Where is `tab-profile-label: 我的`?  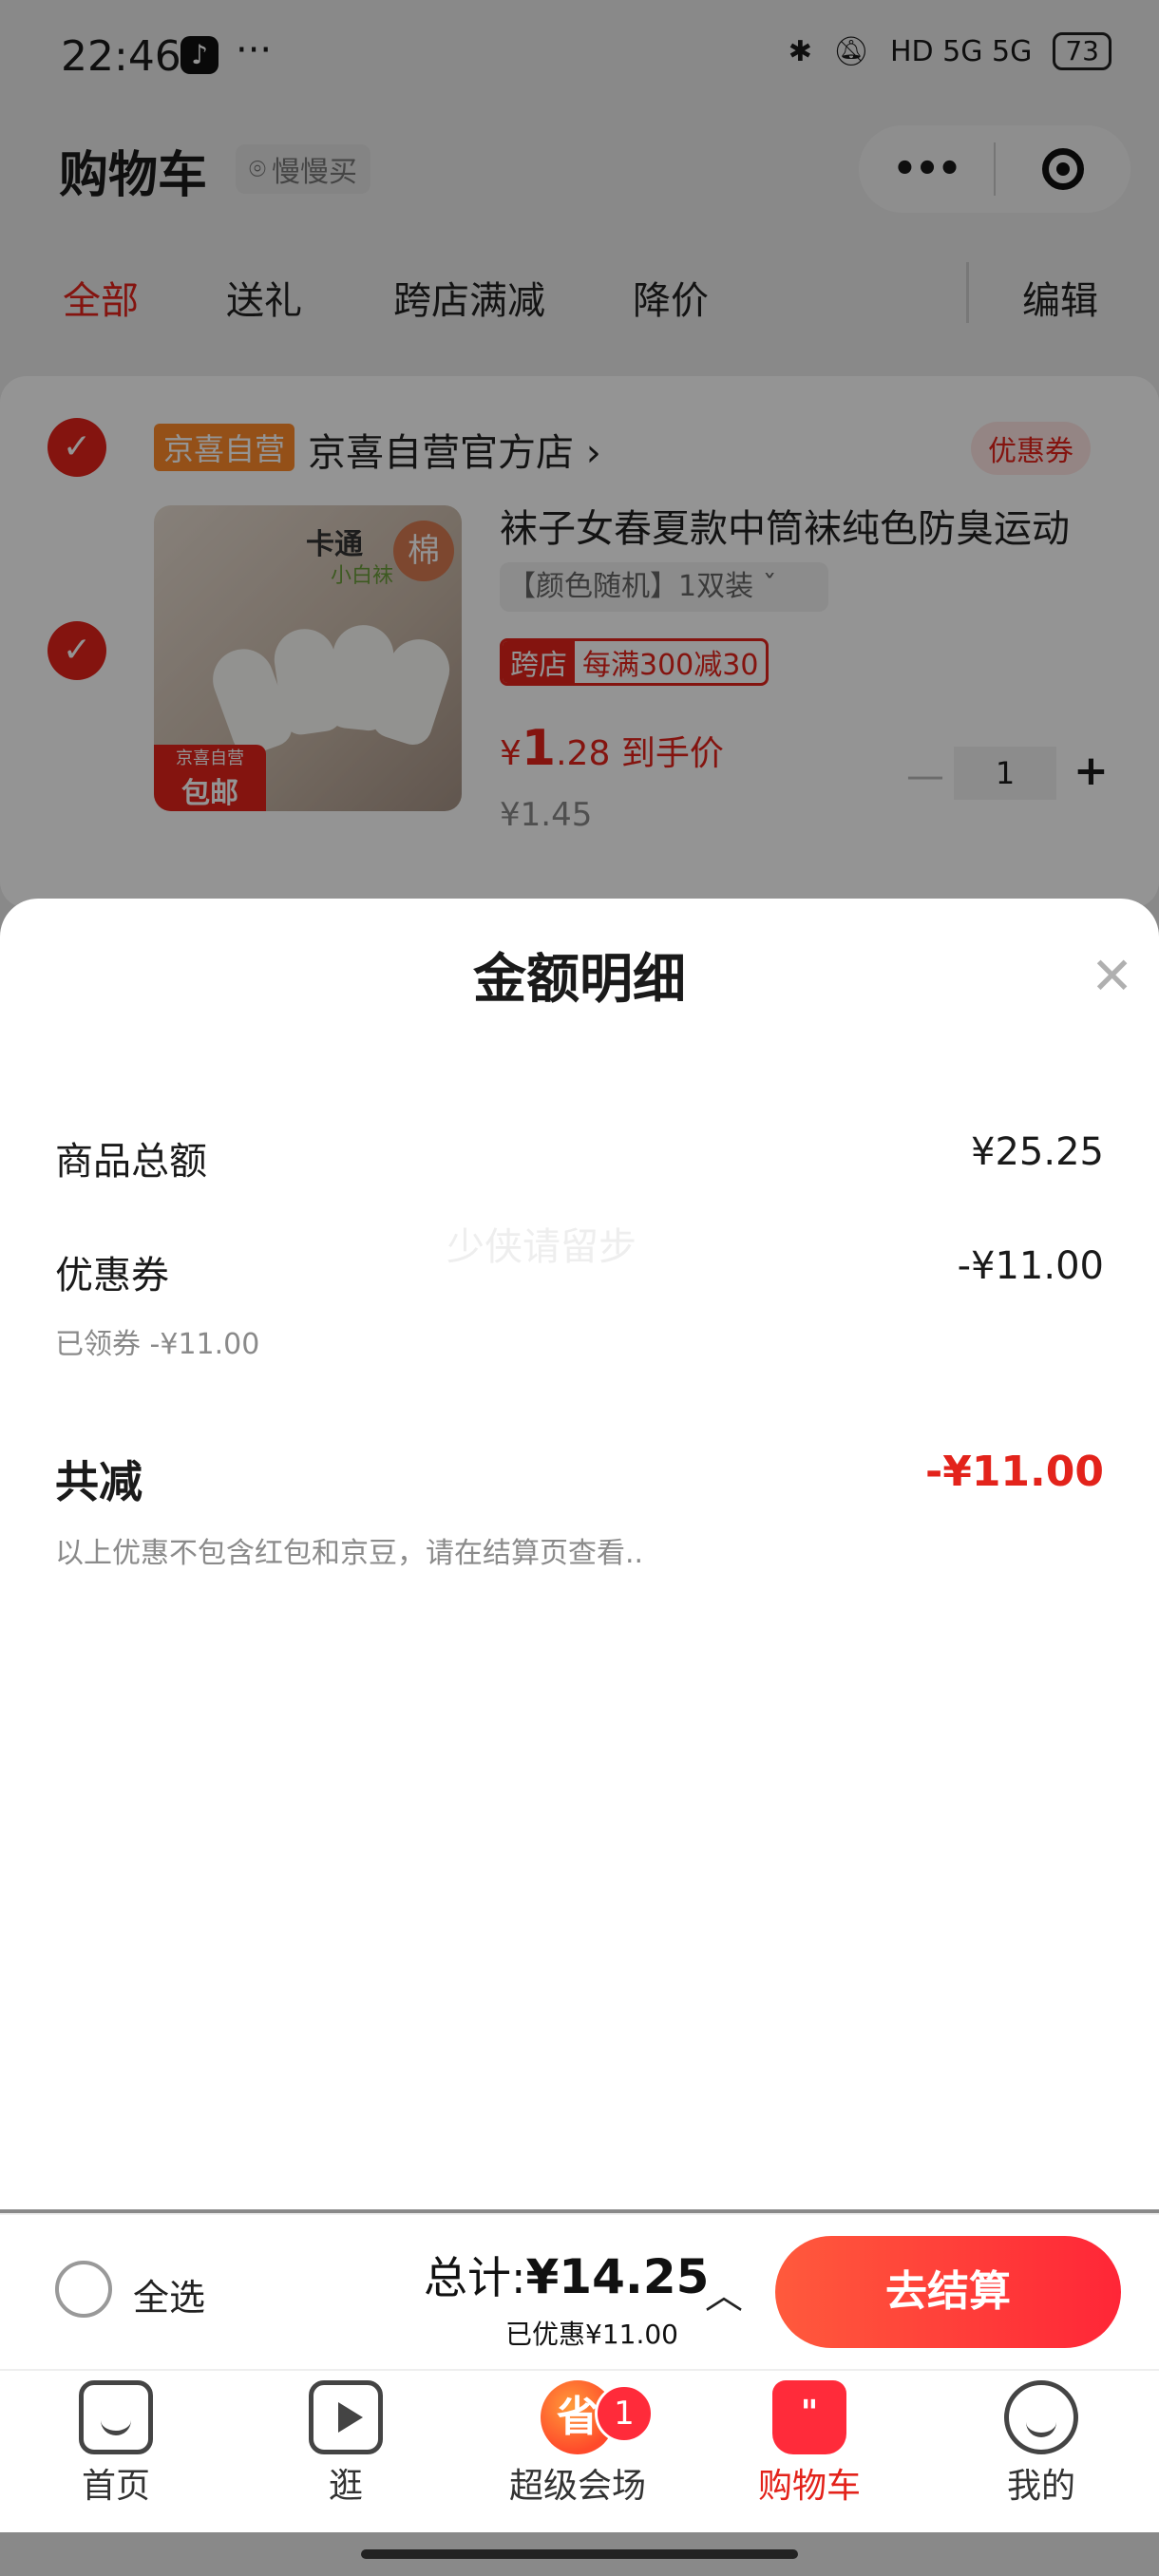
tab-profile-label: 我的 is located at coordinates (1040, 2486).